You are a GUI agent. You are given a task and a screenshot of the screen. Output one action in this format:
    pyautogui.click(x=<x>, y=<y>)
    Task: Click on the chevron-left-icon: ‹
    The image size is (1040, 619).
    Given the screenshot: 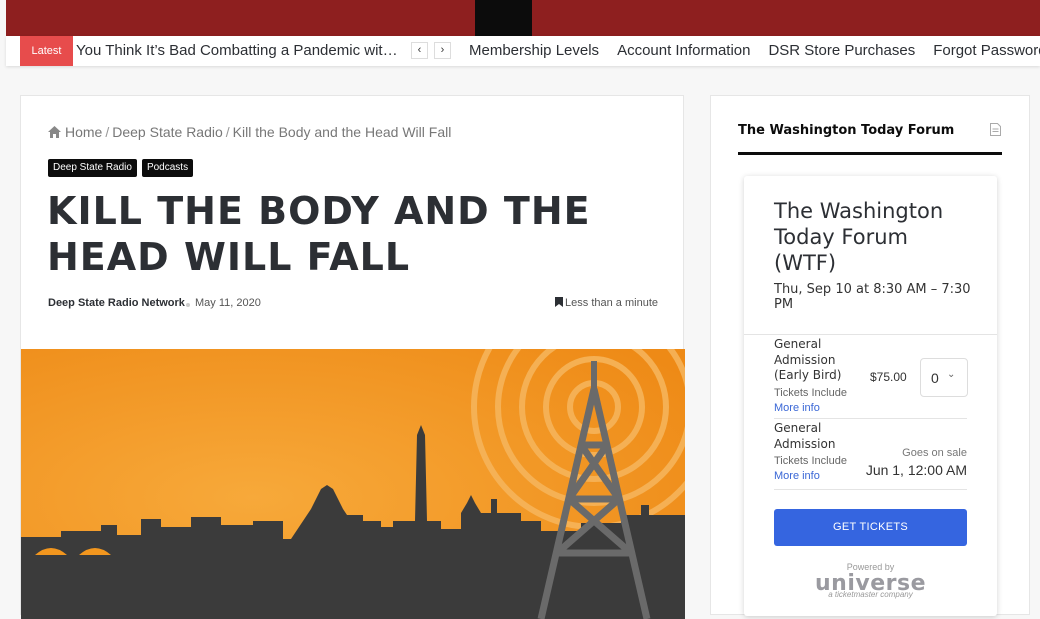 What is the action you would take?
    pyautogui.click(x=419, y=50)
    